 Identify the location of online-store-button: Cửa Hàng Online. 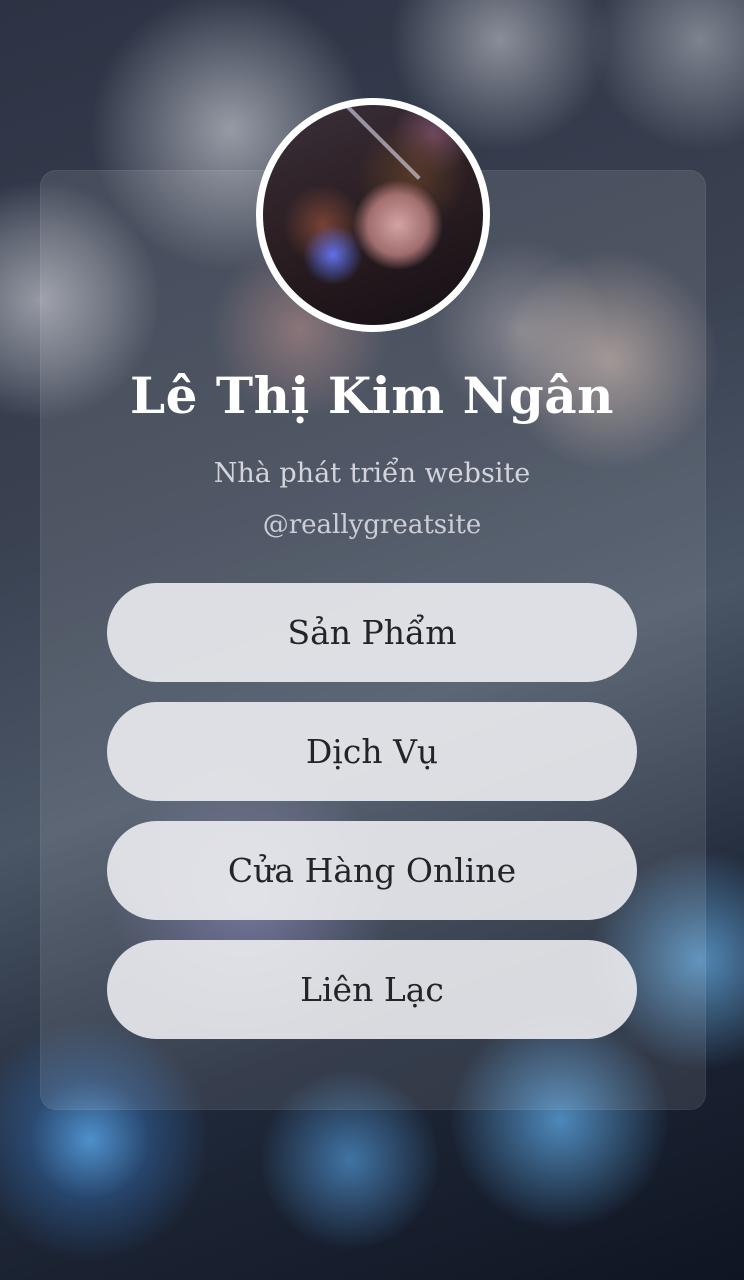
(372, 870).